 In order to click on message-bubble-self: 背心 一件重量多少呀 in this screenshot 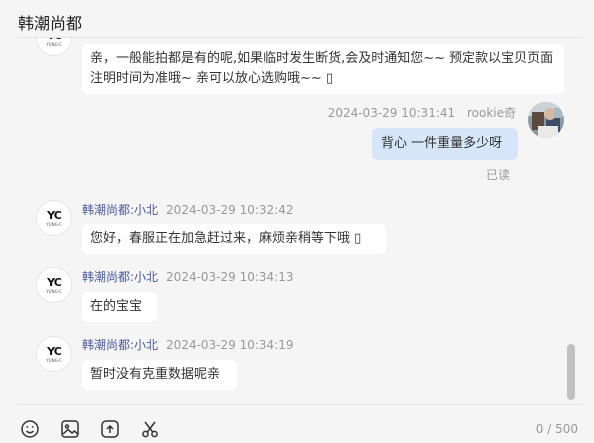, I will do `click(445, 144)`.